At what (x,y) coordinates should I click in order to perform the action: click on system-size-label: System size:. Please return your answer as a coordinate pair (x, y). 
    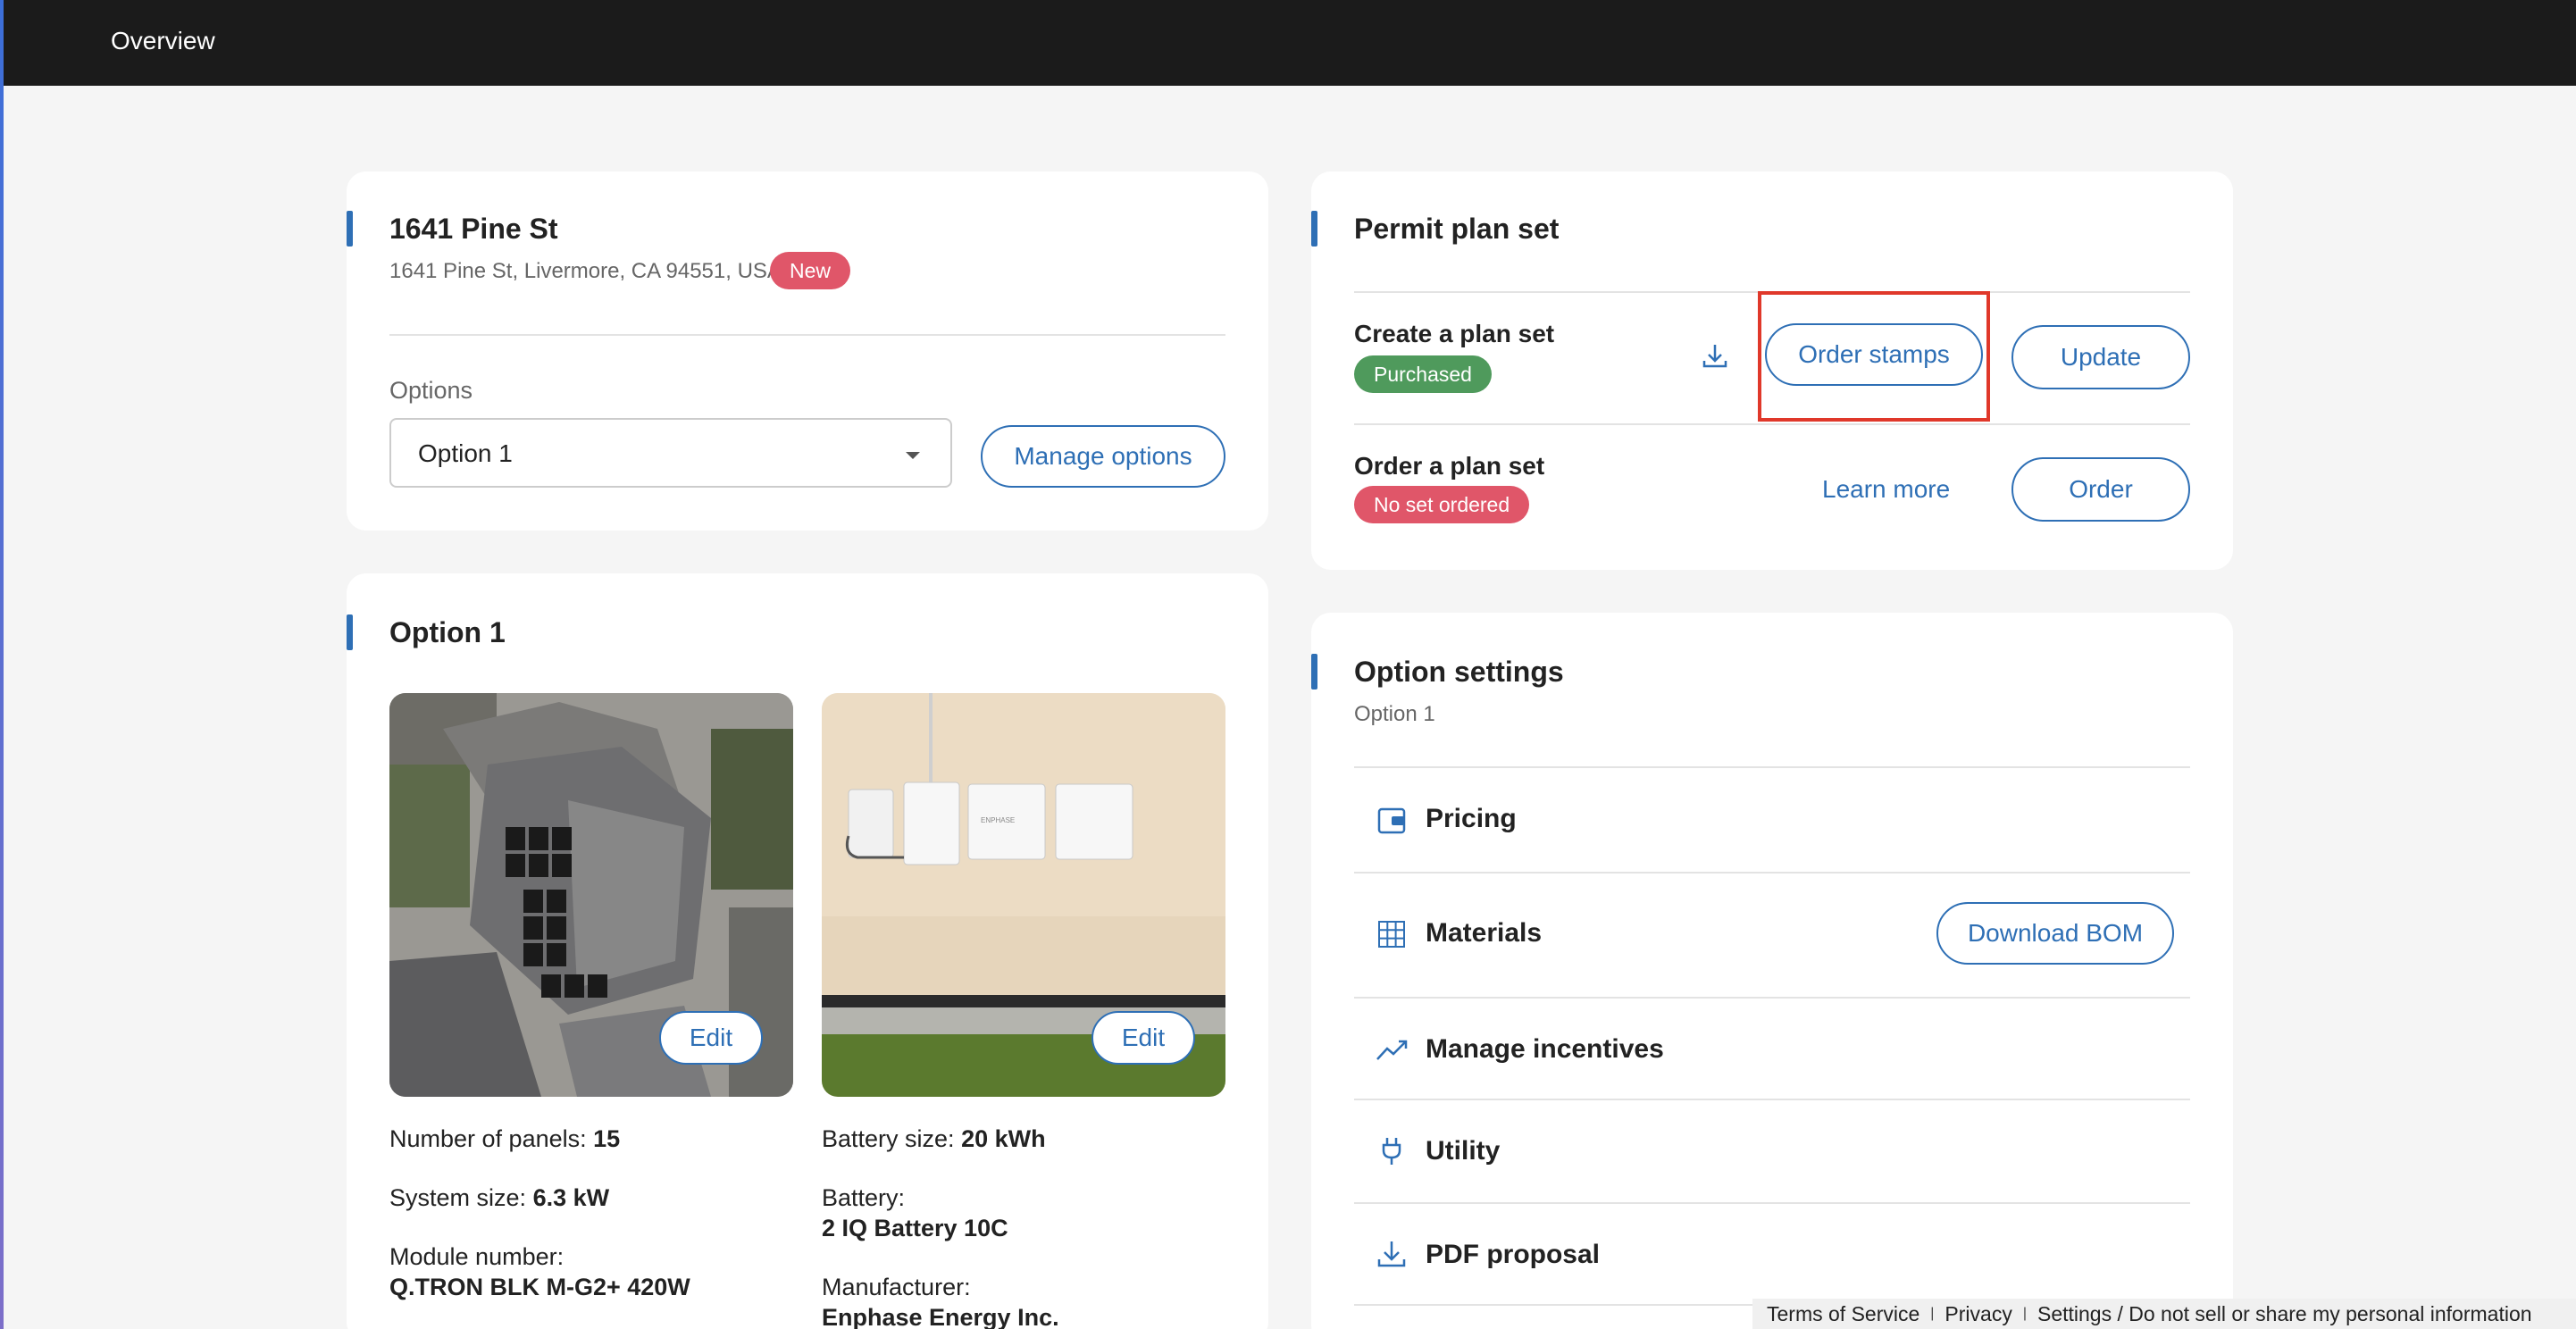
    Looking at the image, I should click on (458, 1197).